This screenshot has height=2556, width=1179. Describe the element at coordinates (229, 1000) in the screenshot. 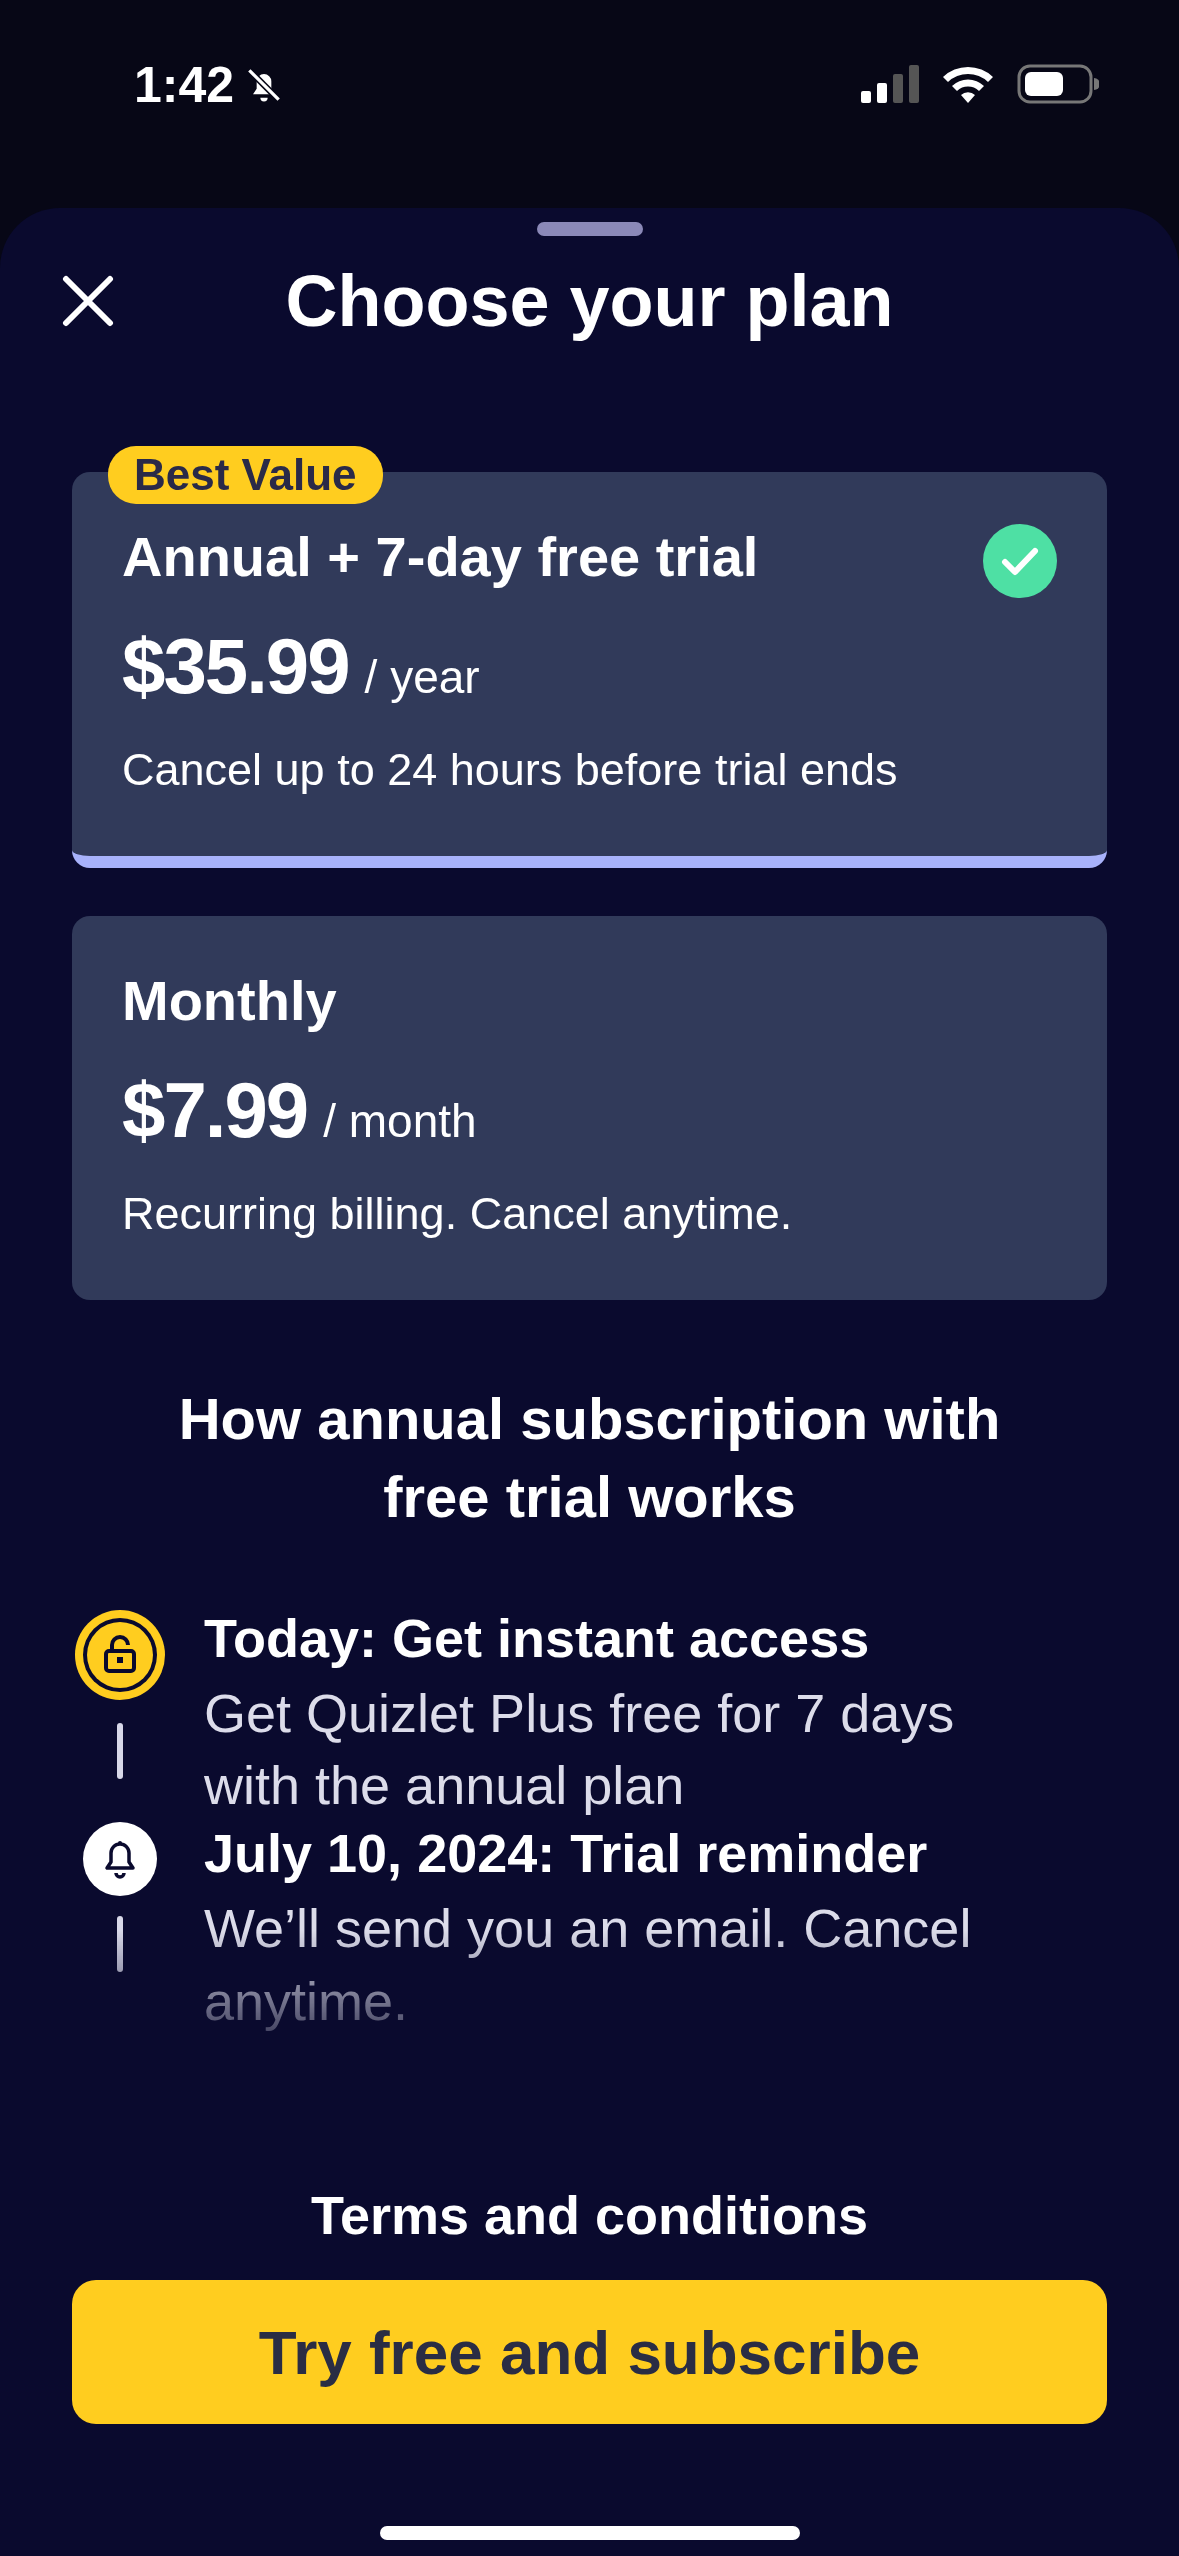

I see `plan-name: Monthly` at that location.